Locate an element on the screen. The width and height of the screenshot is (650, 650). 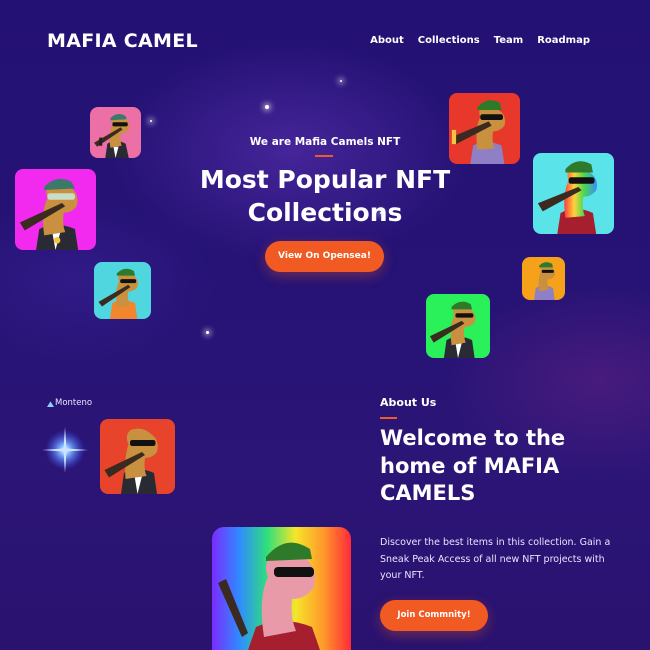
about-divider is located at coordinates (388, 418).